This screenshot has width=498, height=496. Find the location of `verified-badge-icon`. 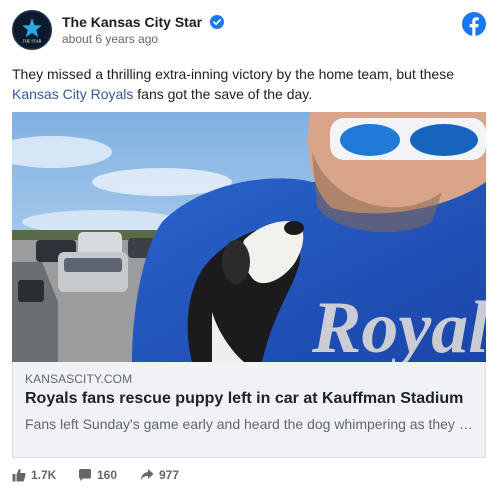

verified-badge-icon is located at coordinates (216, 22).